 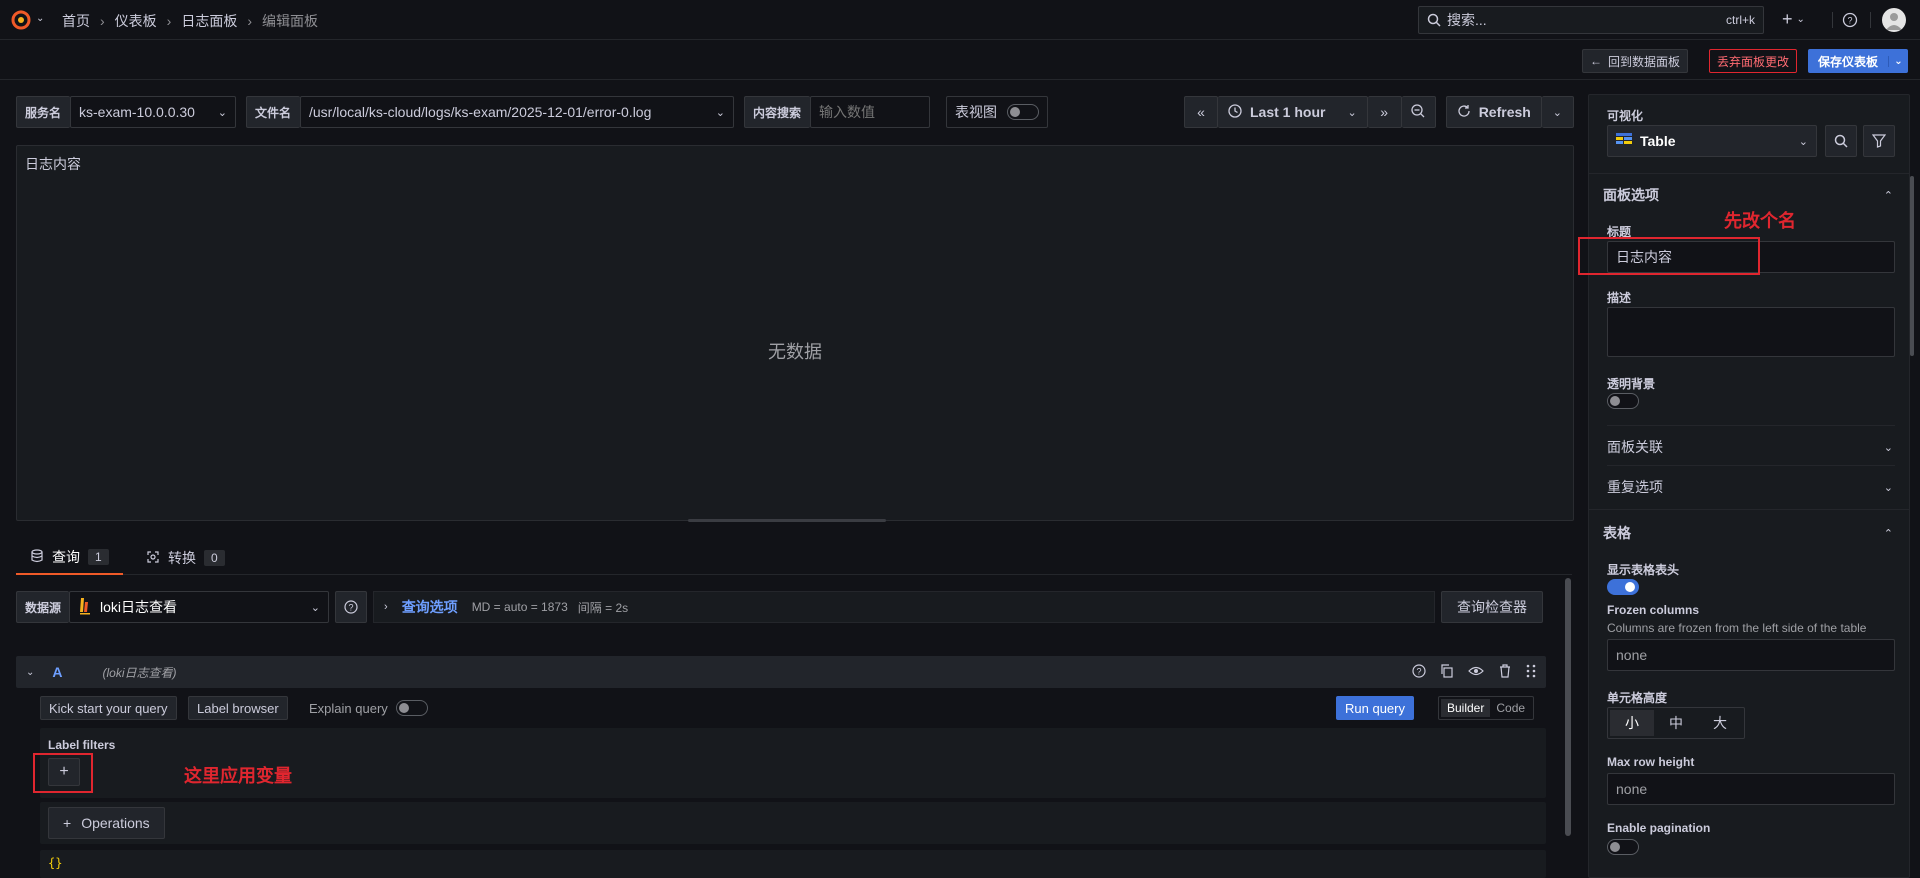 I want to click on panel-links-title: 面板关联, so click(x=1635, y=447).